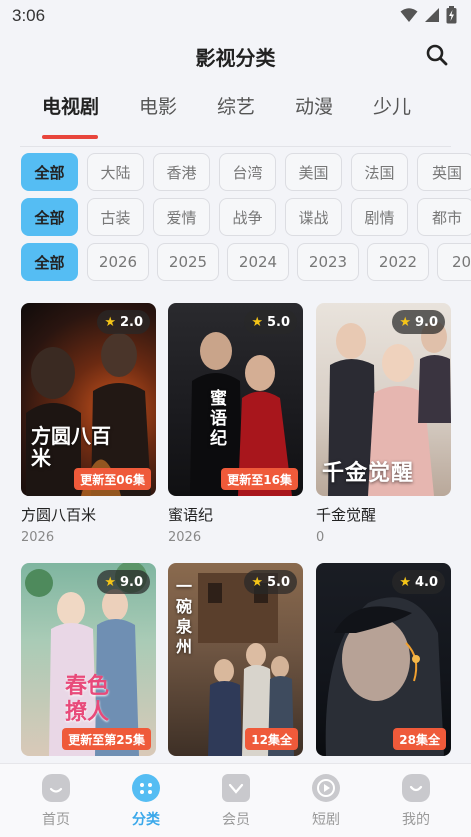 The height and width of the screenshot is (837, 471). What do you see at coordinates (118, 262) in the screenshot?
I see `filter-chip-year: 2026` at bounding box center [118, 262].